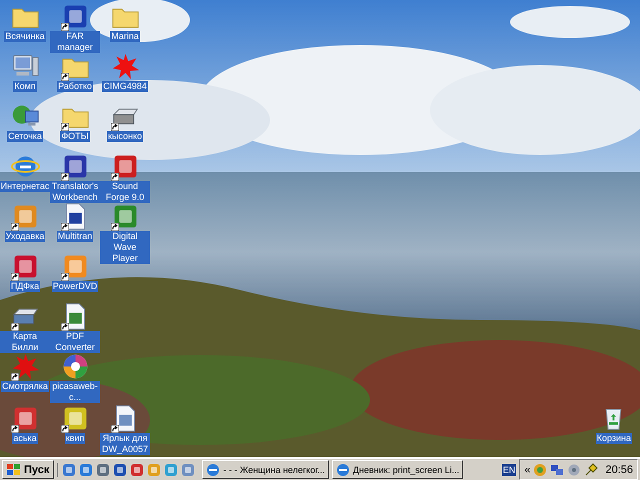 Image resolution: width=640 pixels, height=480 pixels. Describe the element at coordinates (574, 469) in the screenshot. I see `speaker-icon` at that location.